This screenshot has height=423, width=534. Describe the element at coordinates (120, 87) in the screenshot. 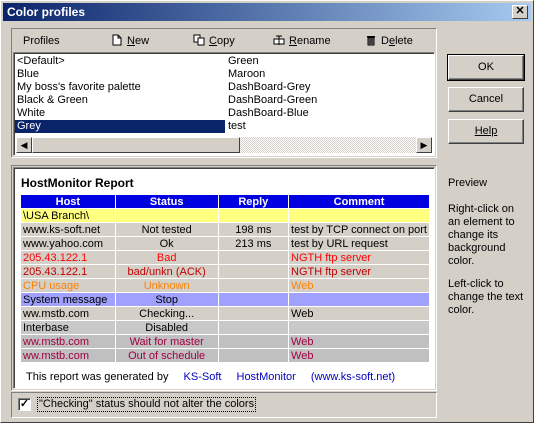

I see `profile-item: My boss's favorite palette` at that location.